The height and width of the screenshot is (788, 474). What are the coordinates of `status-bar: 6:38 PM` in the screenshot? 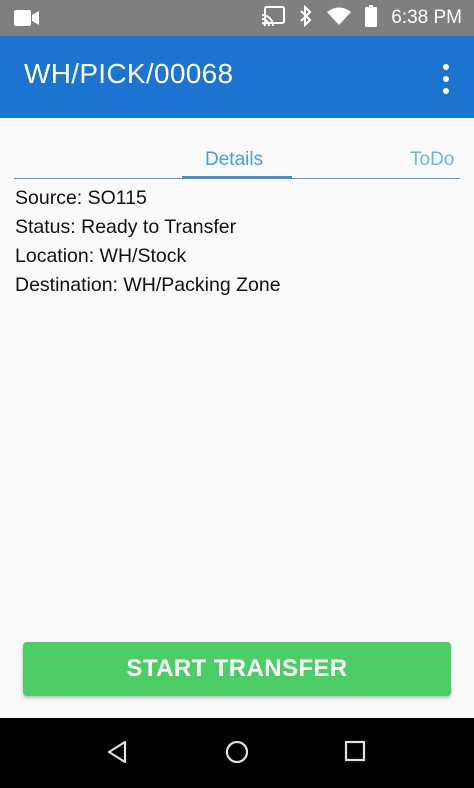 It's located at (237, 18).